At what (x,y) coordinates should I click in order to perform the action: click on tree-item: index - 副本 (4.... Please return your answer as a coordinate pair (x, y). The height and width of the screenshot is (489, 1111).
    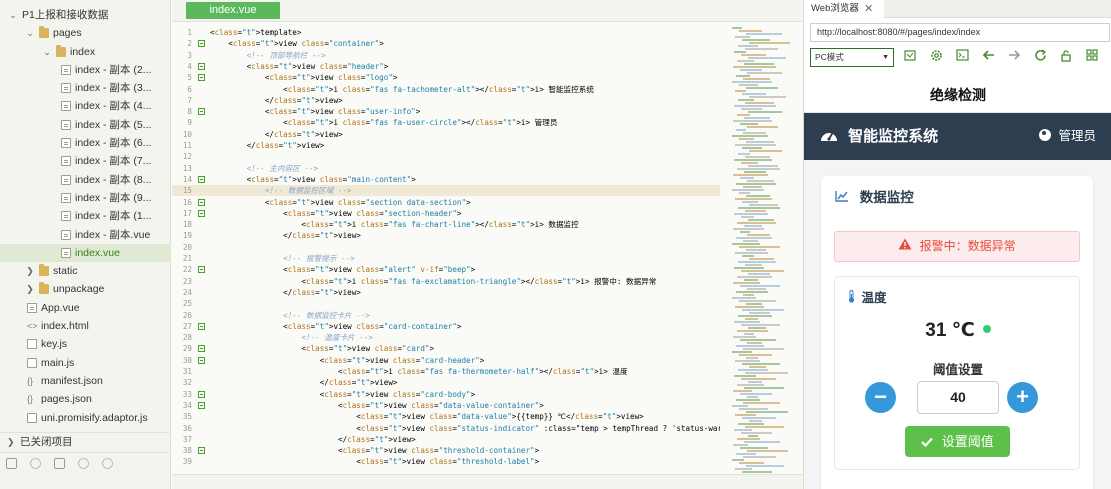
    Looking at the image, I should click on (85, 106).